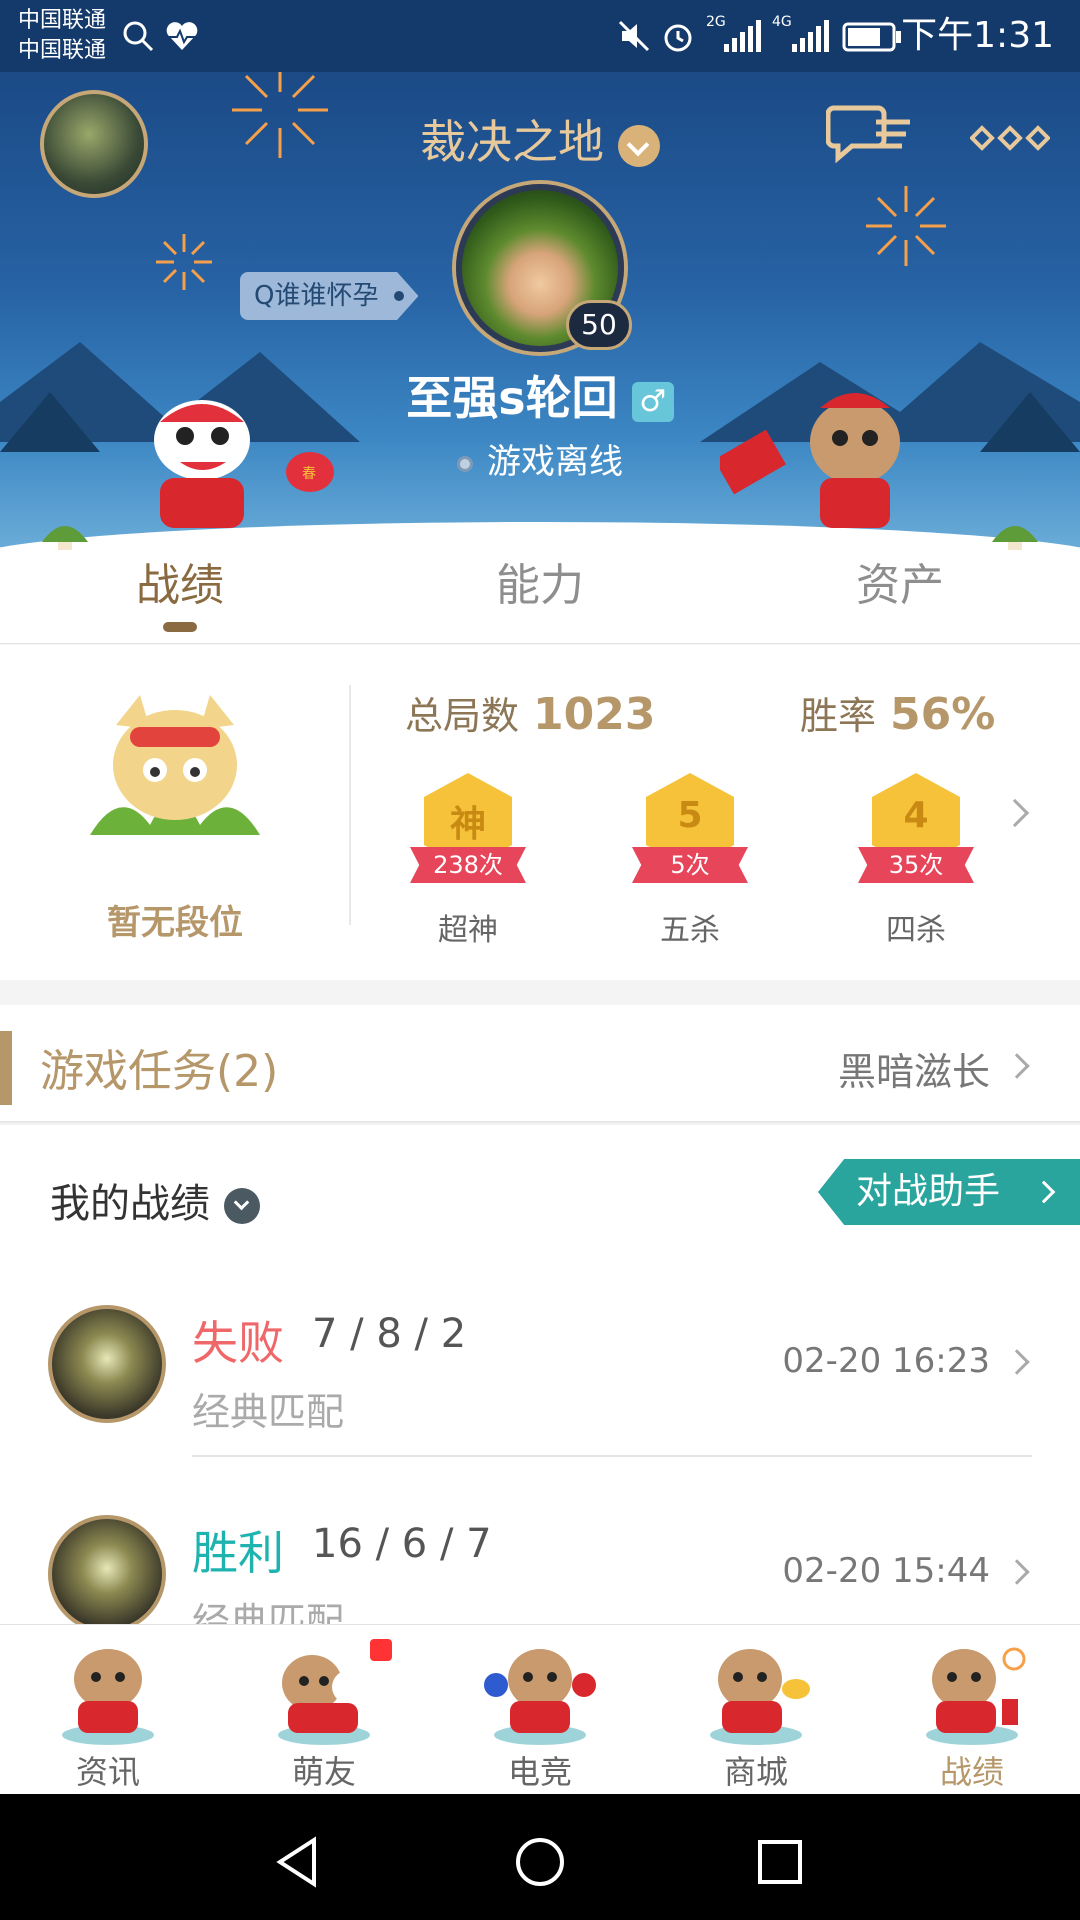 The height and width of the screenshot is (1920, 1080). Describe the element at coordinates (838, 716) in the screenshot. I see `win-rate-label: 胜率` at that location.